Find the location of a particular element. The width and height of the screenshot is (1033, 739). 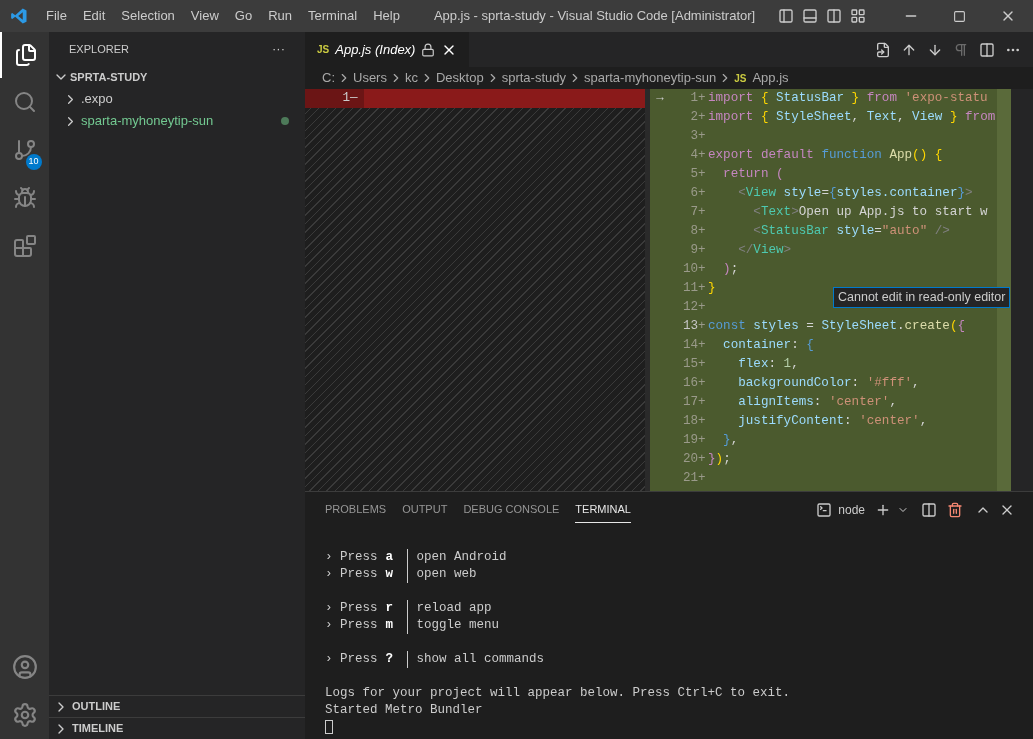

settings-icon is located at coordinates (24, 715).